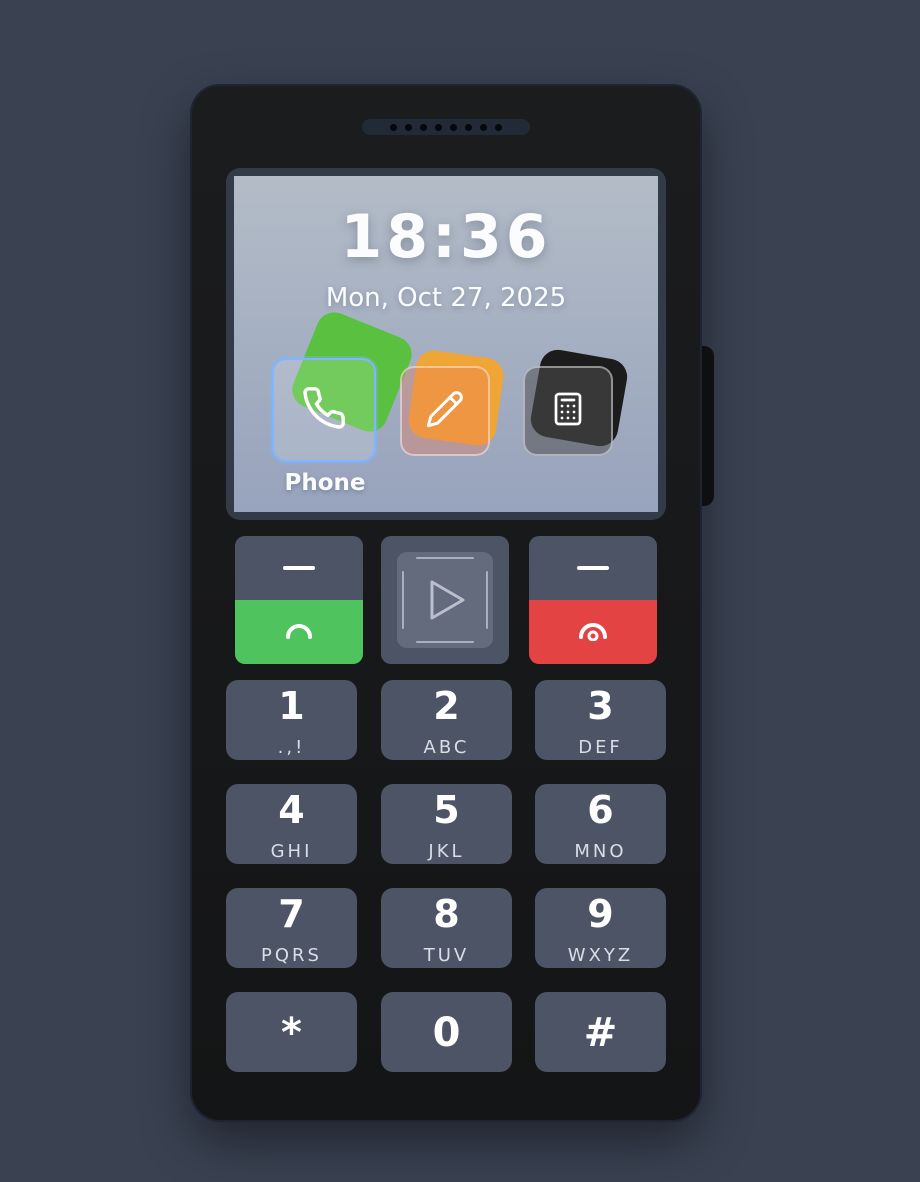  I want to click on key-3: 3 DEF, so click(600, 720).